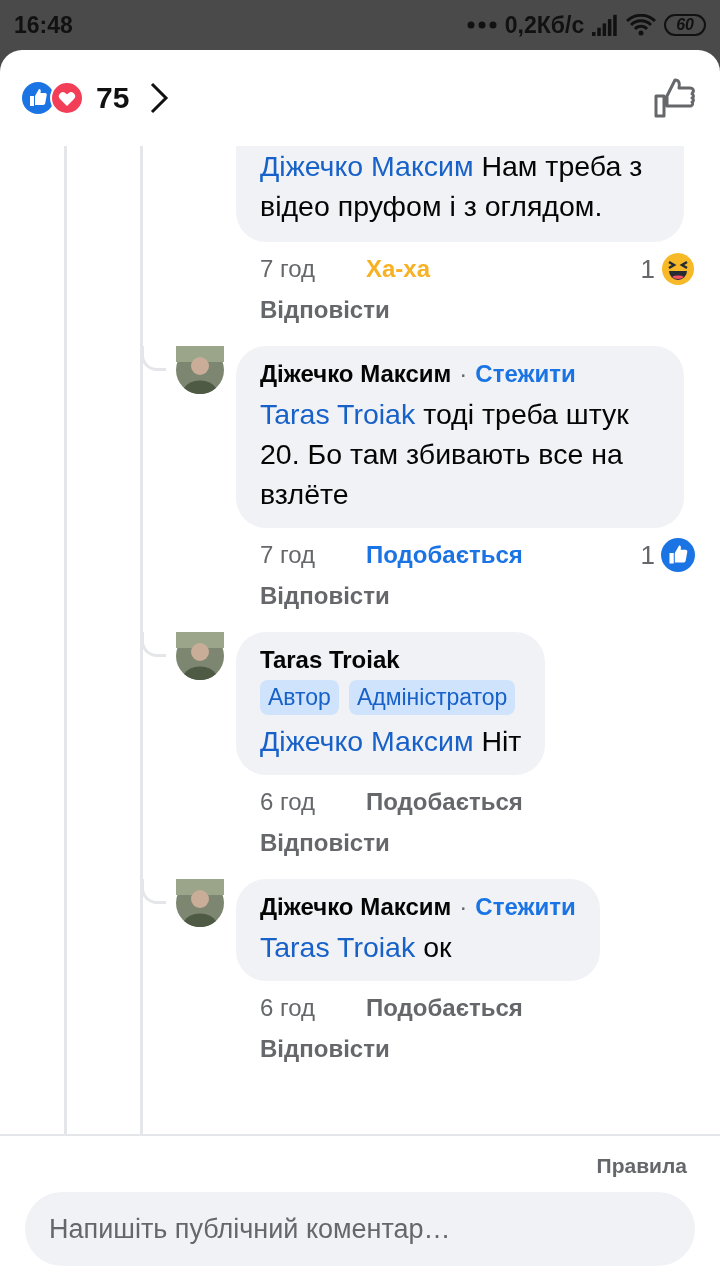  Describe the element at coordinates (481, 25) in the screenshot. I see `more-notifications-icon` at that location.